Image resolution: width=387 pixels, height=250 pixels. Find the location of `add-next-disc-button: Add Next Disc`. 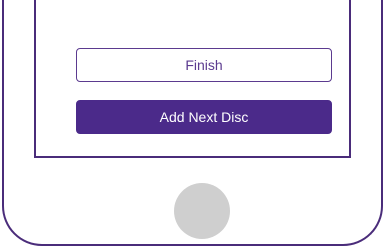

add-next-disc-button: Add Next Disc is located at coordinates (204, 117).